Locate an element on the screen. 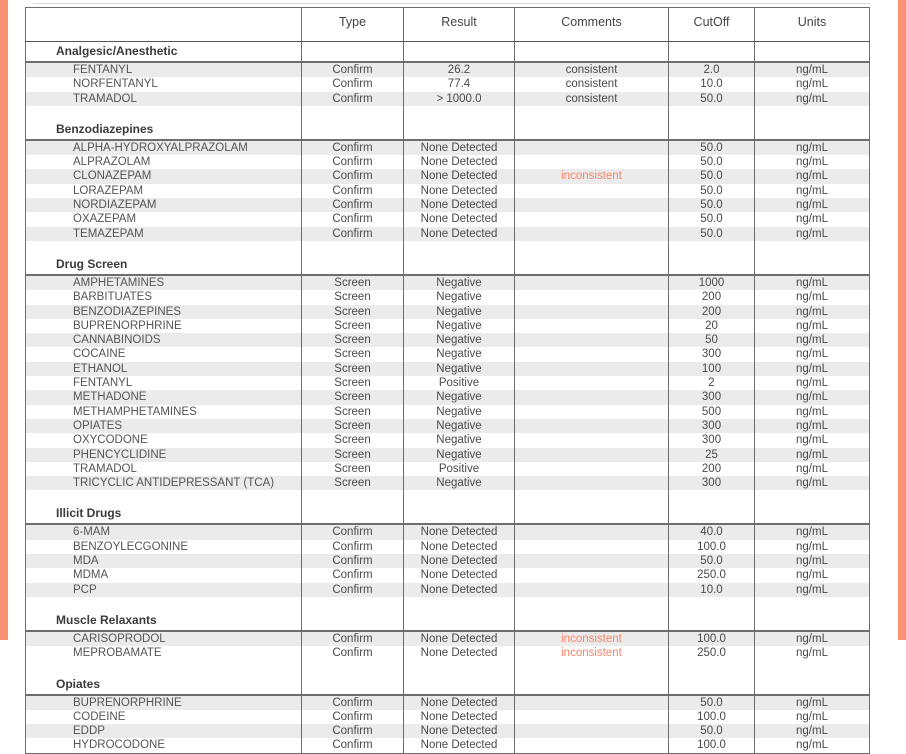 This screenshot has height=754, width=906. cell-result: Positive is located at coordinates (459, 383).